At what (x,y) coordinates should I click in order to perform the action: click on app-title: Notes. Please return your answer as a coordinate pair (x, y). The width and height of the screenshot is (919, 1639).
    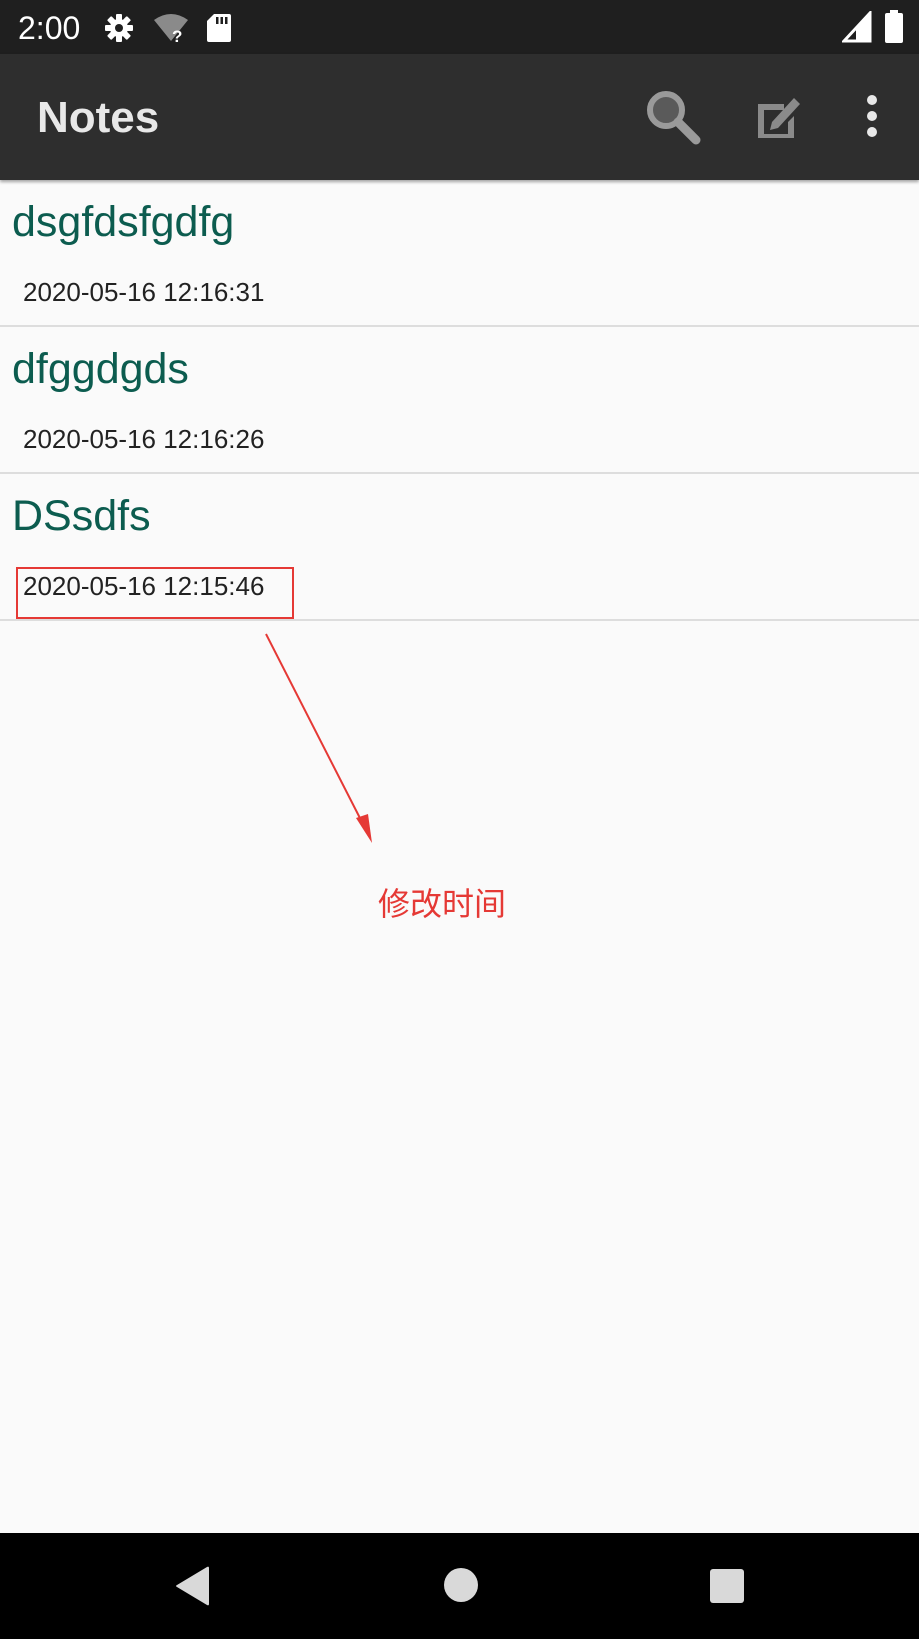
    Looking at the image, I should click on (98, 117).